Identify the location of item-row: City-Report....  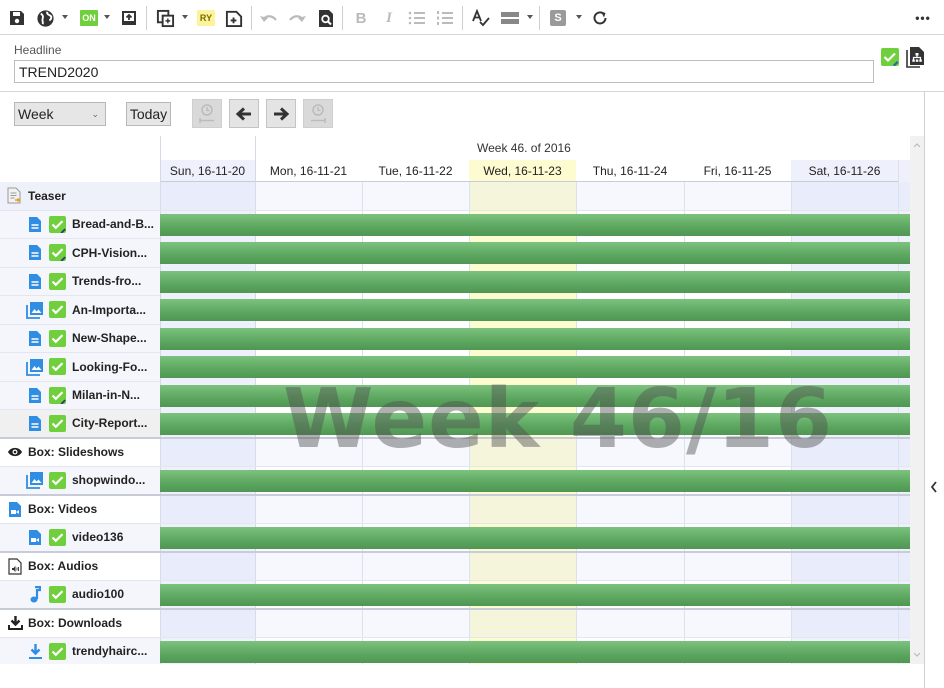
(80, 424).